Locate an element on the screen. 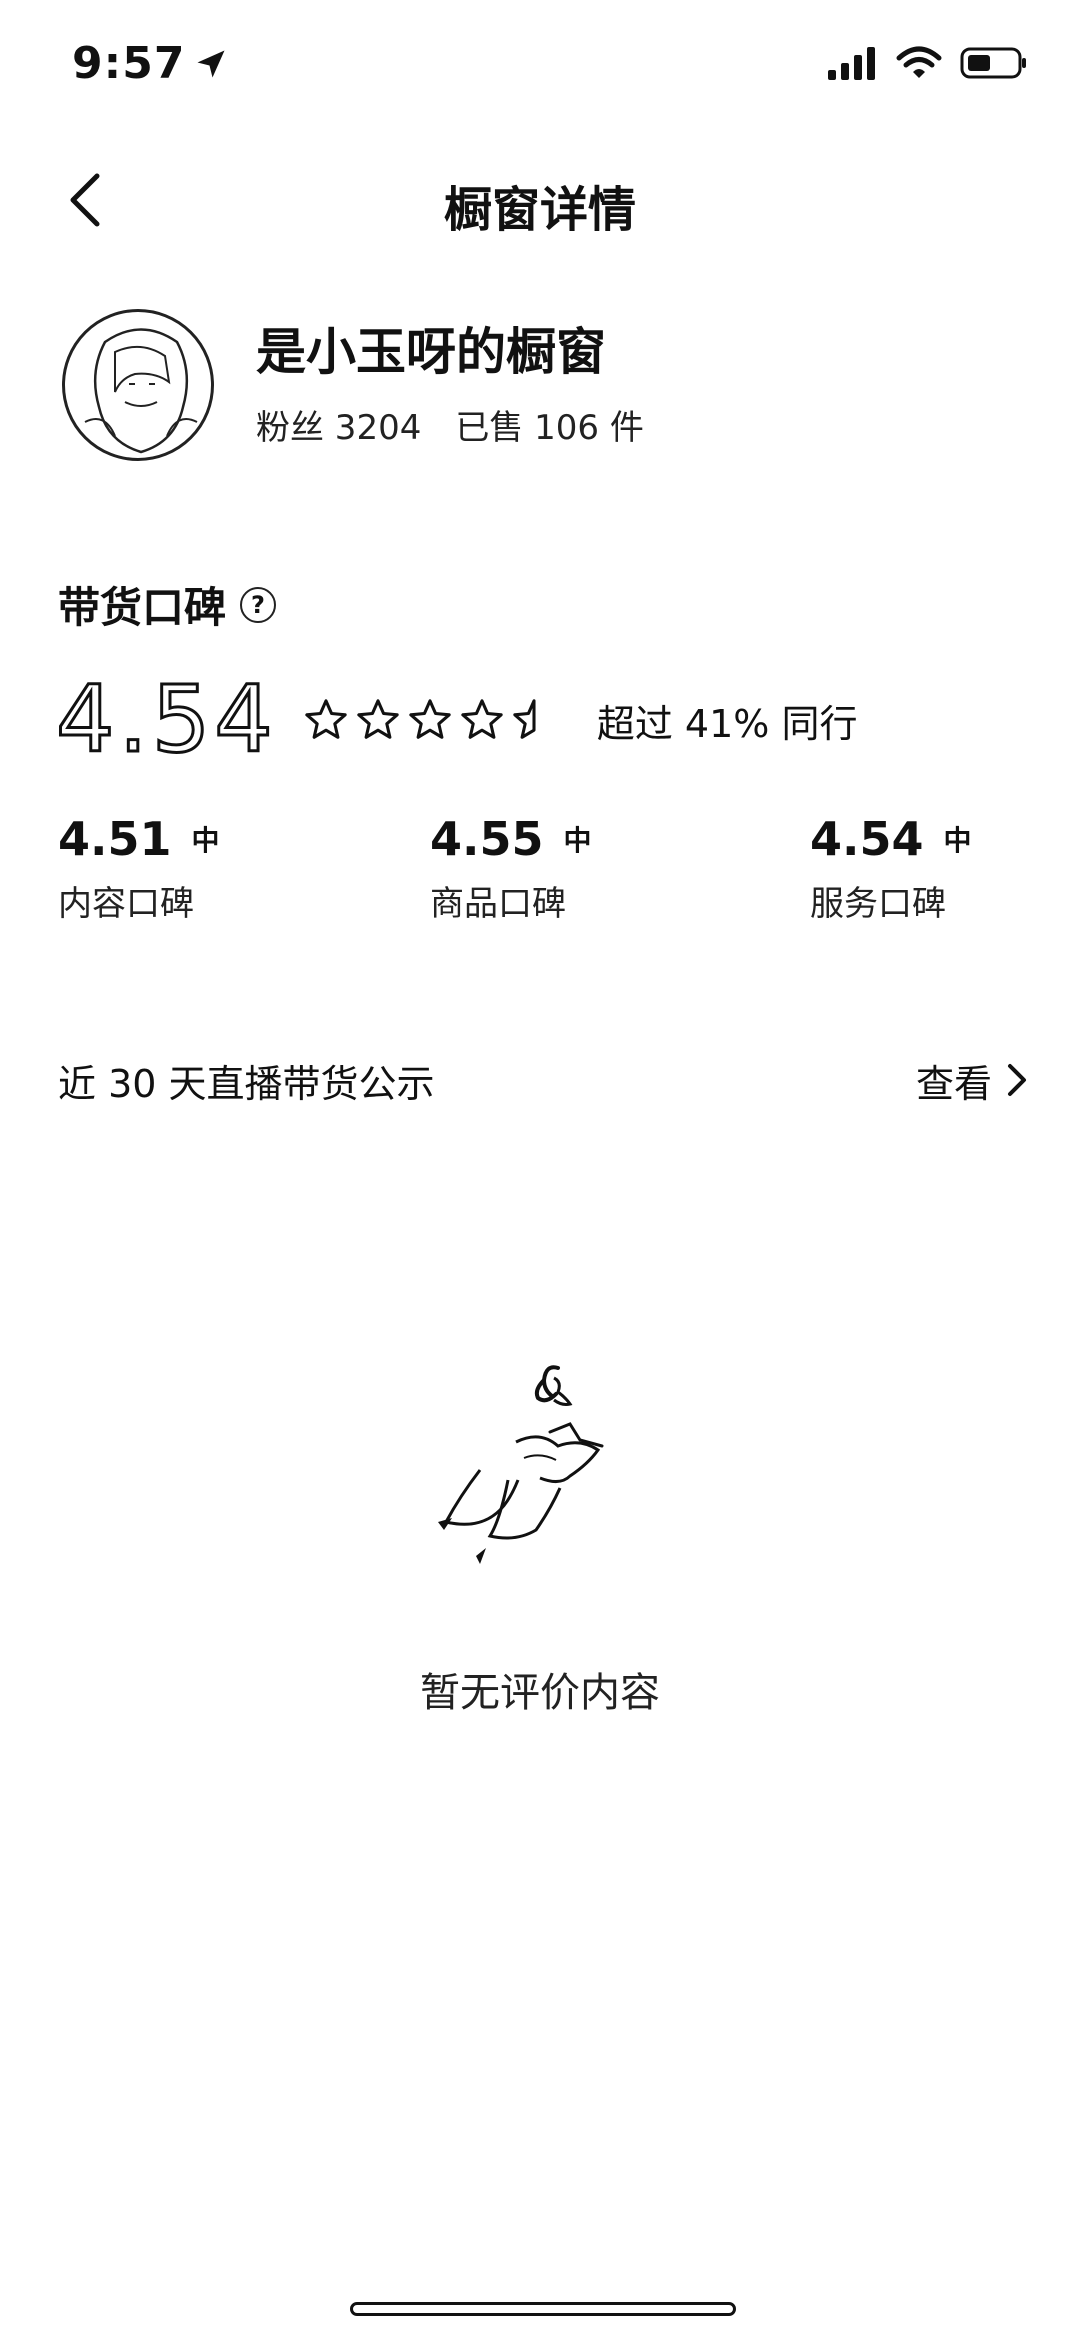 This screenshot has width=1080, height=2337. wifi-icon is located at coordinates (919, 62).